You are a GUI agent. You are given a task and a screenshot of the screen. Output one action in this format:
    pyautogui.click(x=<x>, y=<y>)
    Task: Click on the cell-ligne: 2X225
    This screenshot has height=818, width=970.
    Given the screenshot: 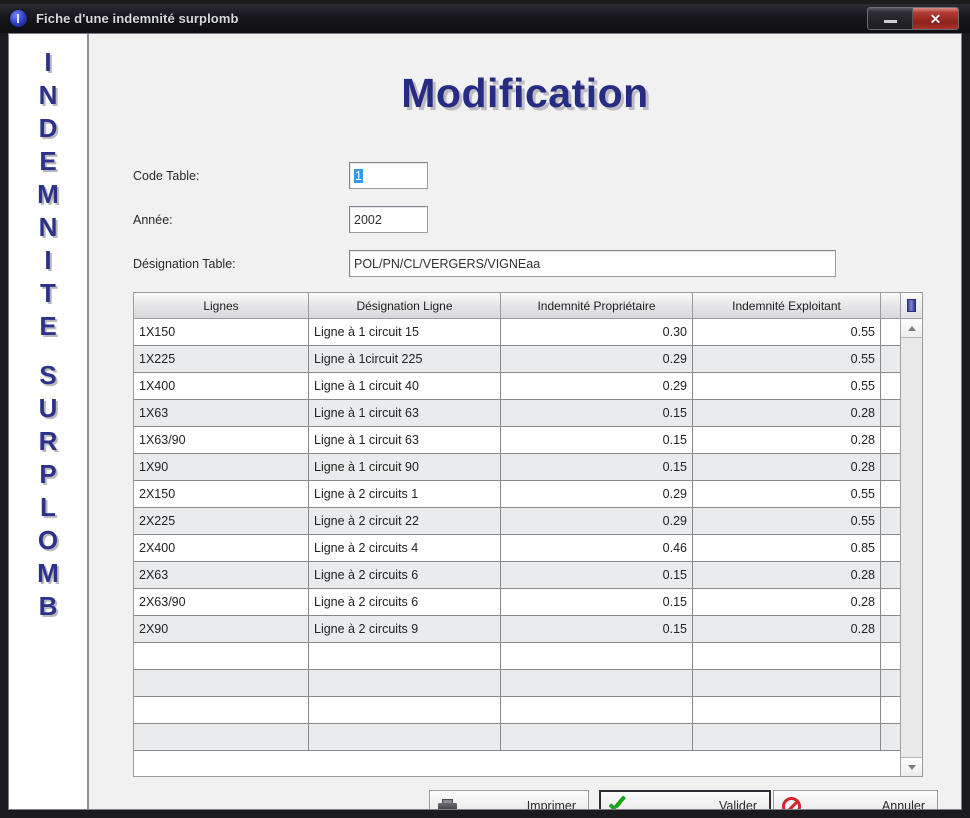 What is the action you would take?
    pyautogui.click(x=221, y=521)
    